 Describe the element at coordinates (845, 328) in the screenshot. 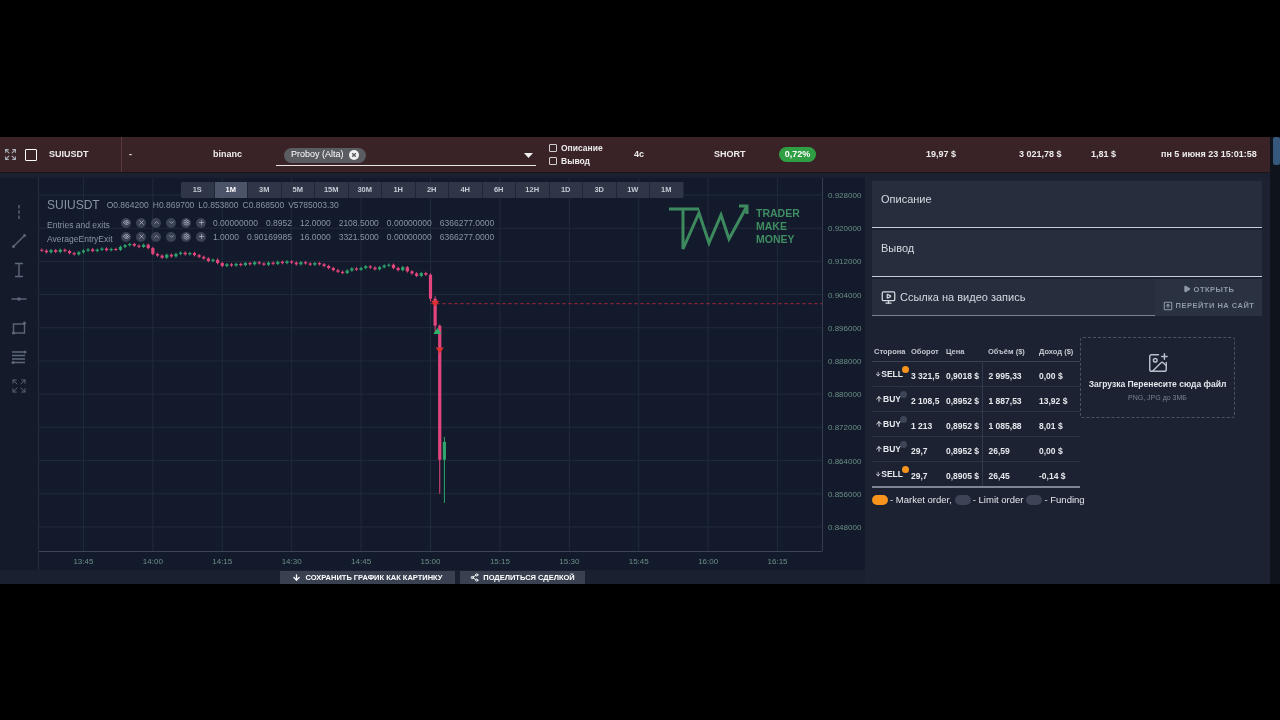

I see `price-axis-label: 0.896000` at that location.